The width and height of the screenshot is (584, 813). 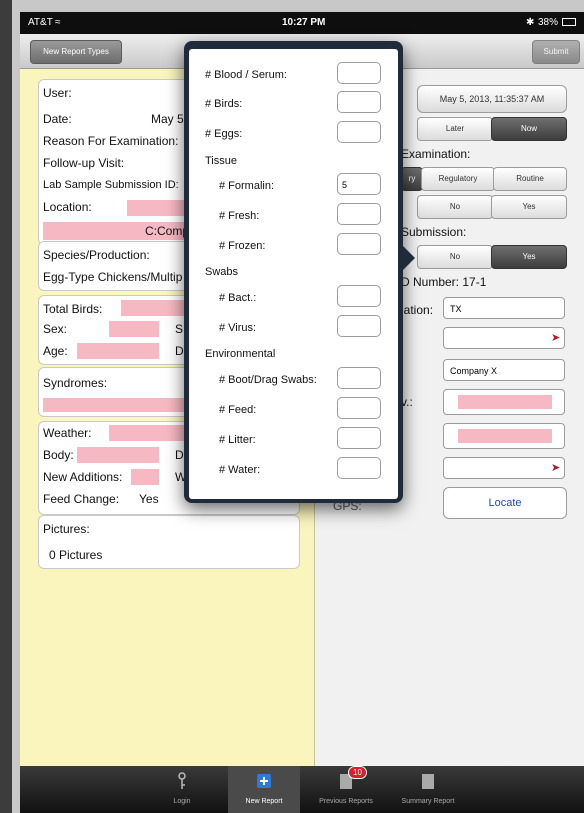 I want to click on frozen-input, so click(x=359, y=244).